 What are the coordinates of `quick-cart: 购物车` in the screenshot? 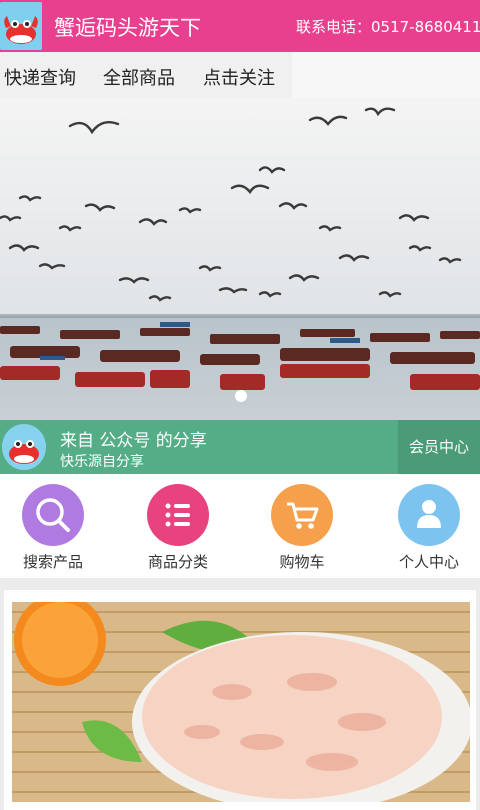 It's located at (302, 528).